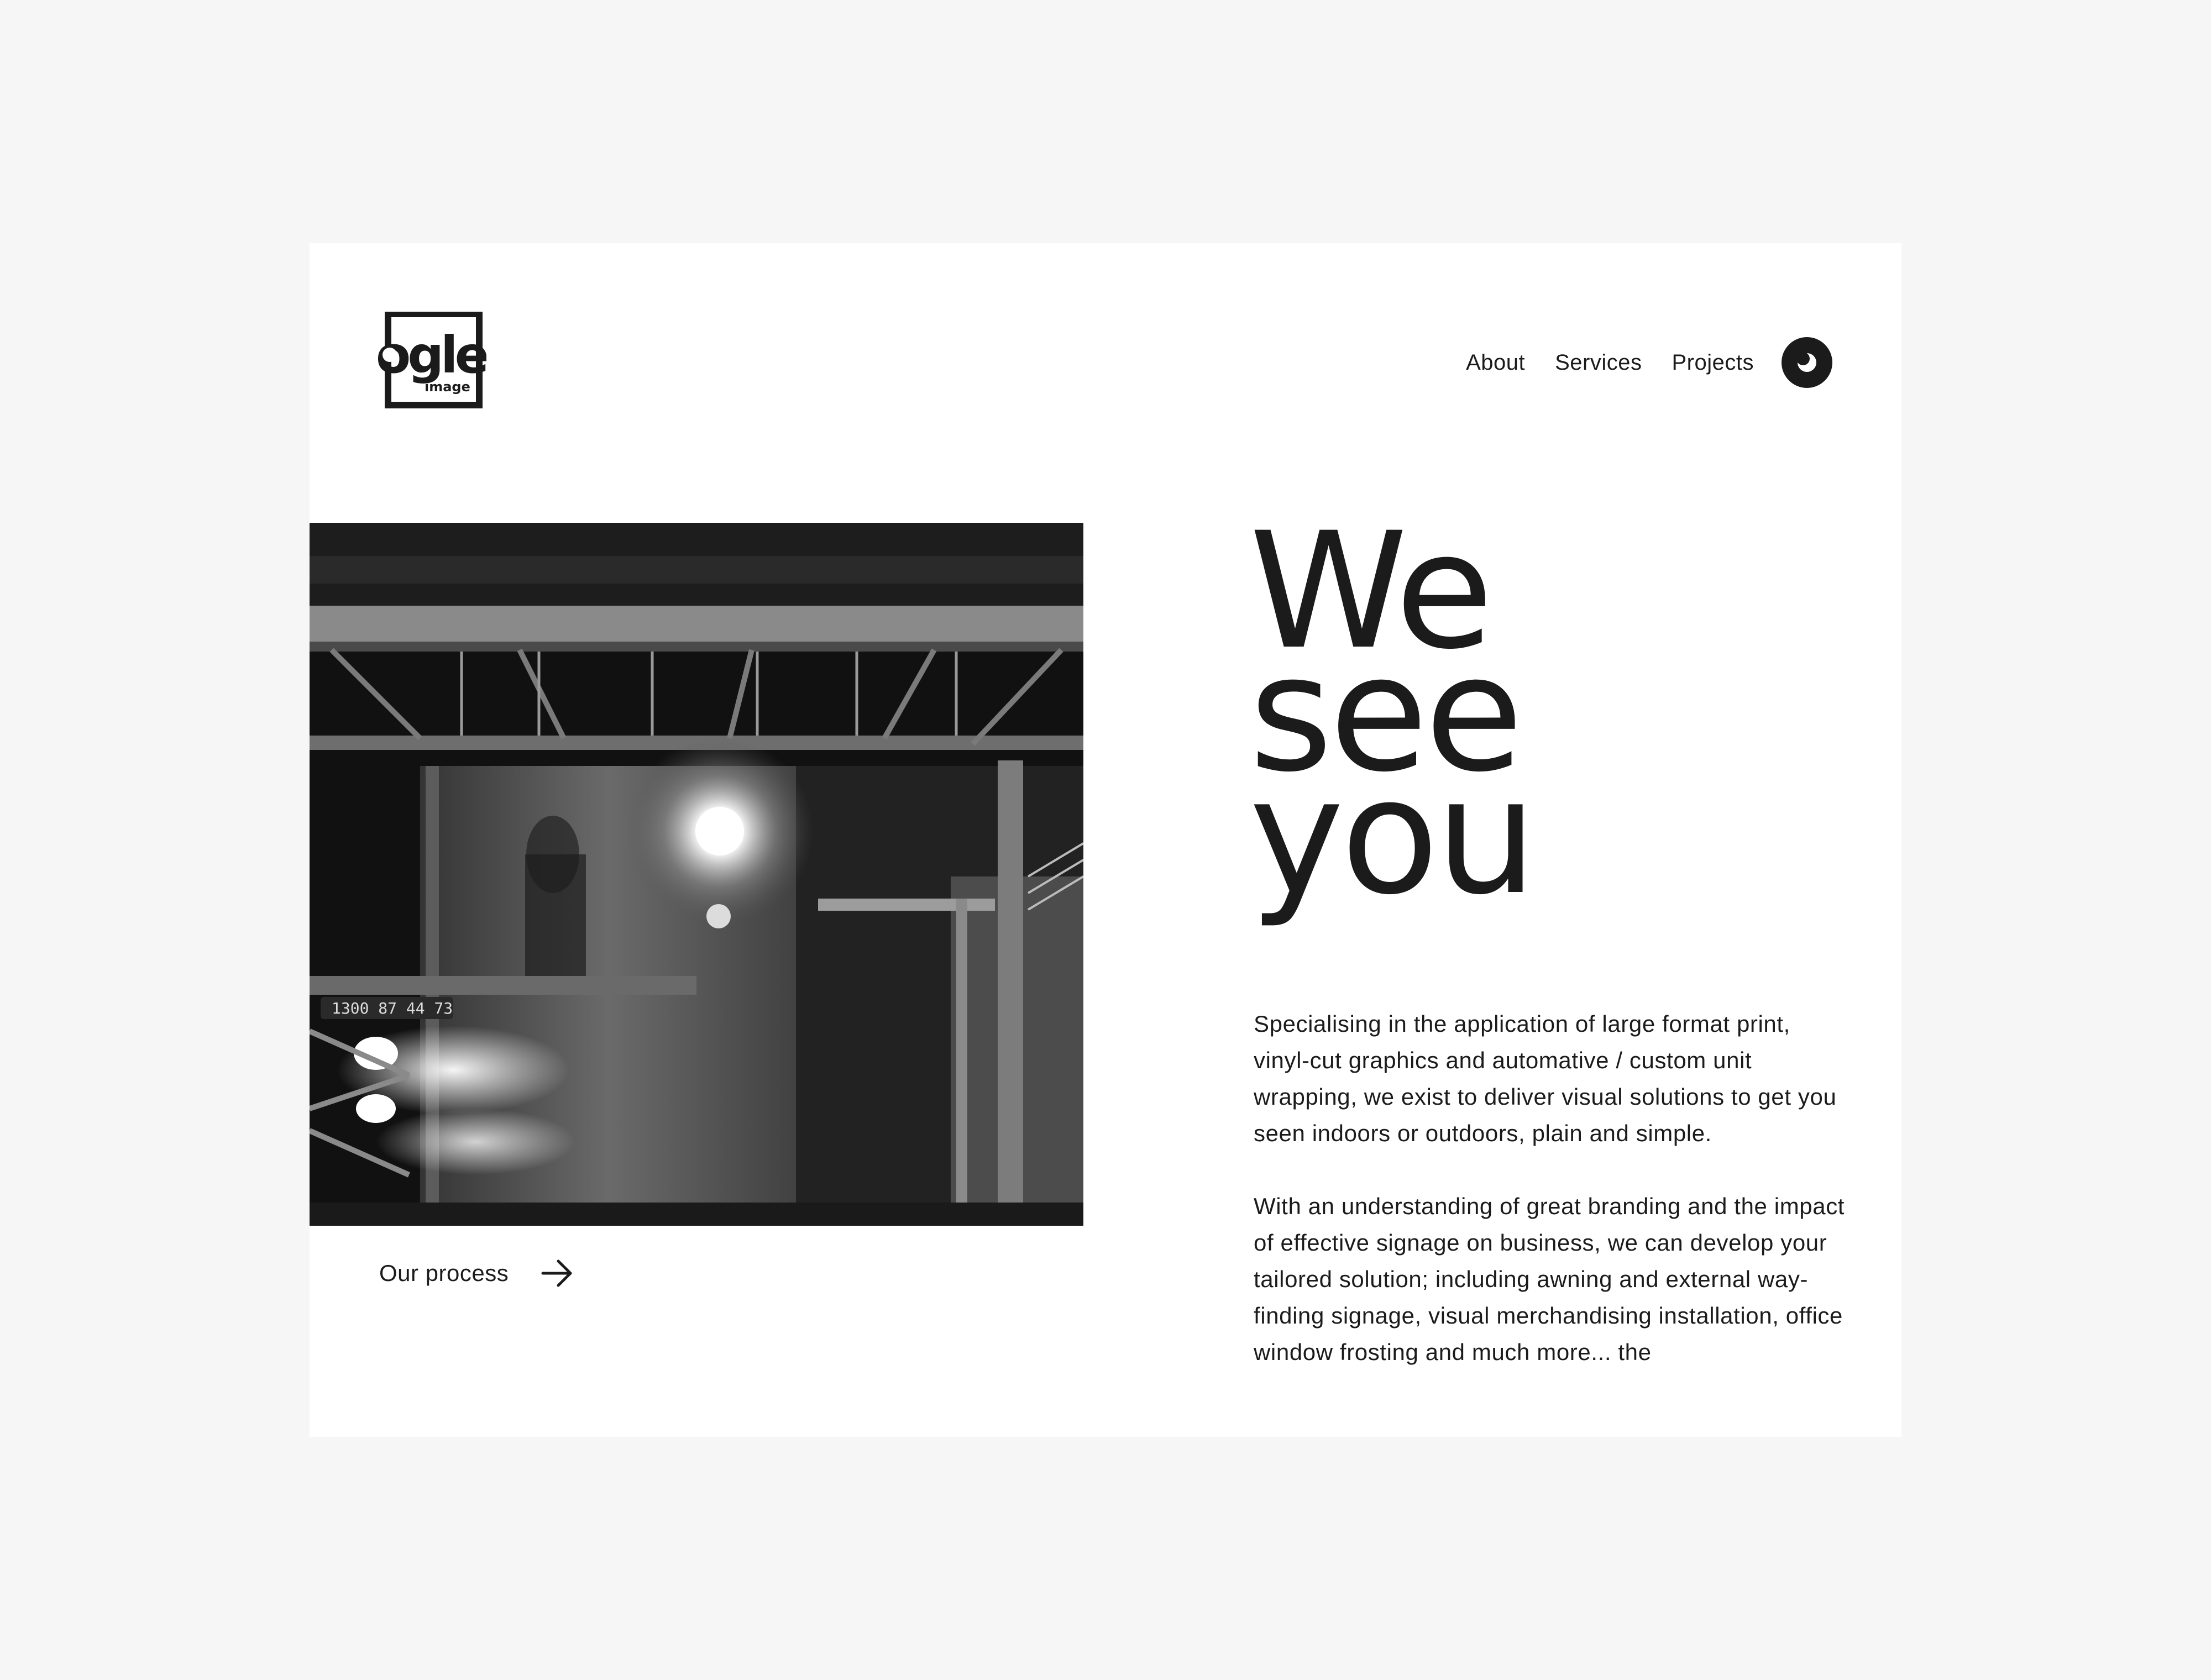  I want to click on nav-link-about: About, so click(1495, 363).